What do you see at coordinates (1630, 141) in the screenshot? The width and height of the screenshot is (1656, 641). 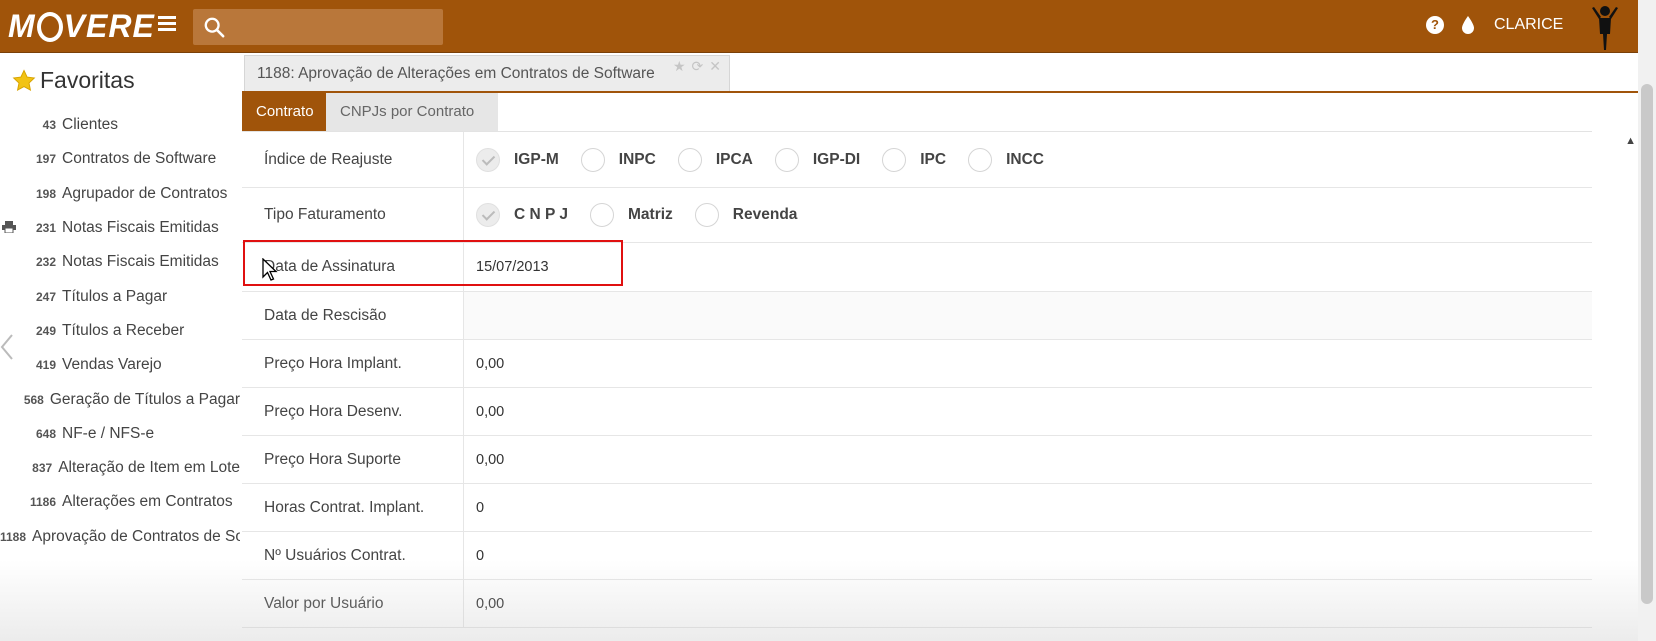 I see `scroll-up-icon: ▲` at bounding box center [1630, 141].